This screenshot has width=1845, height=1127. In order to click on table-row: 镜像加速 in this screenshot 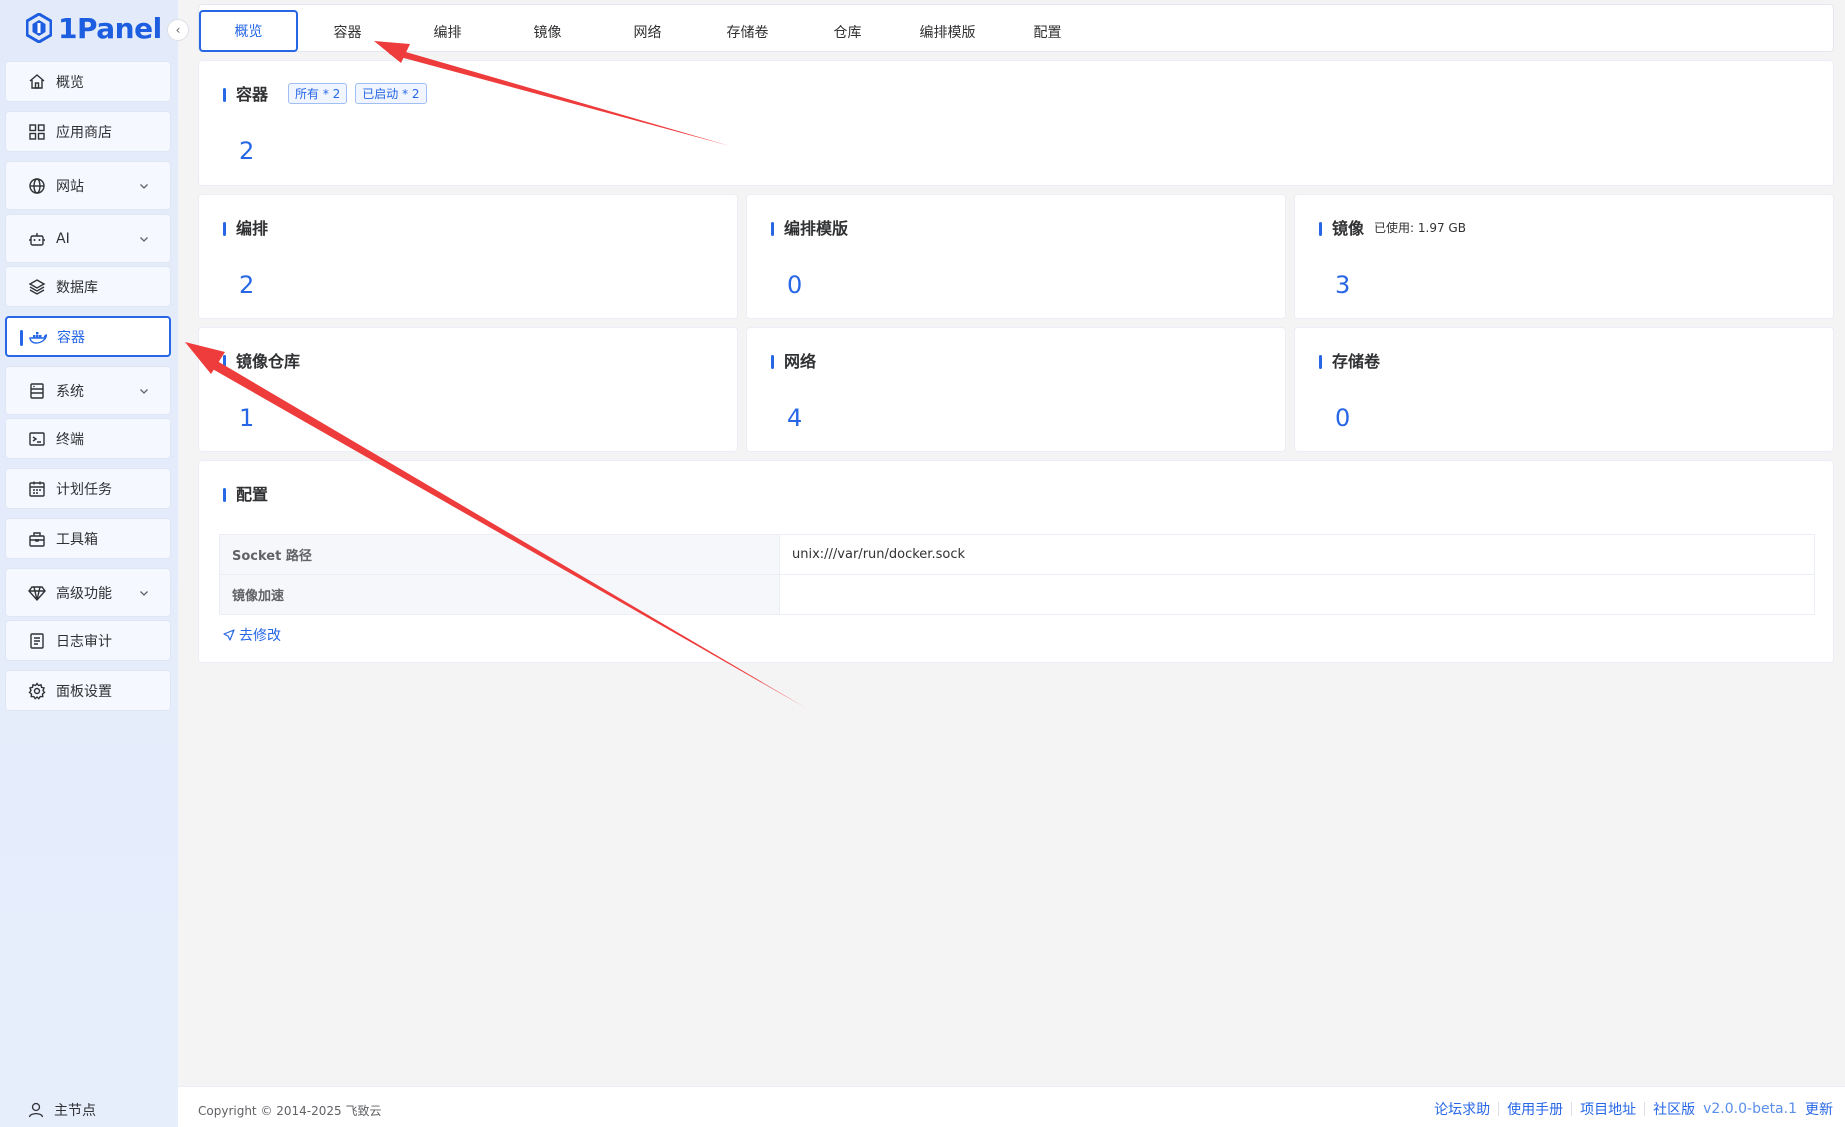, I will do `click(1017, 594)`.